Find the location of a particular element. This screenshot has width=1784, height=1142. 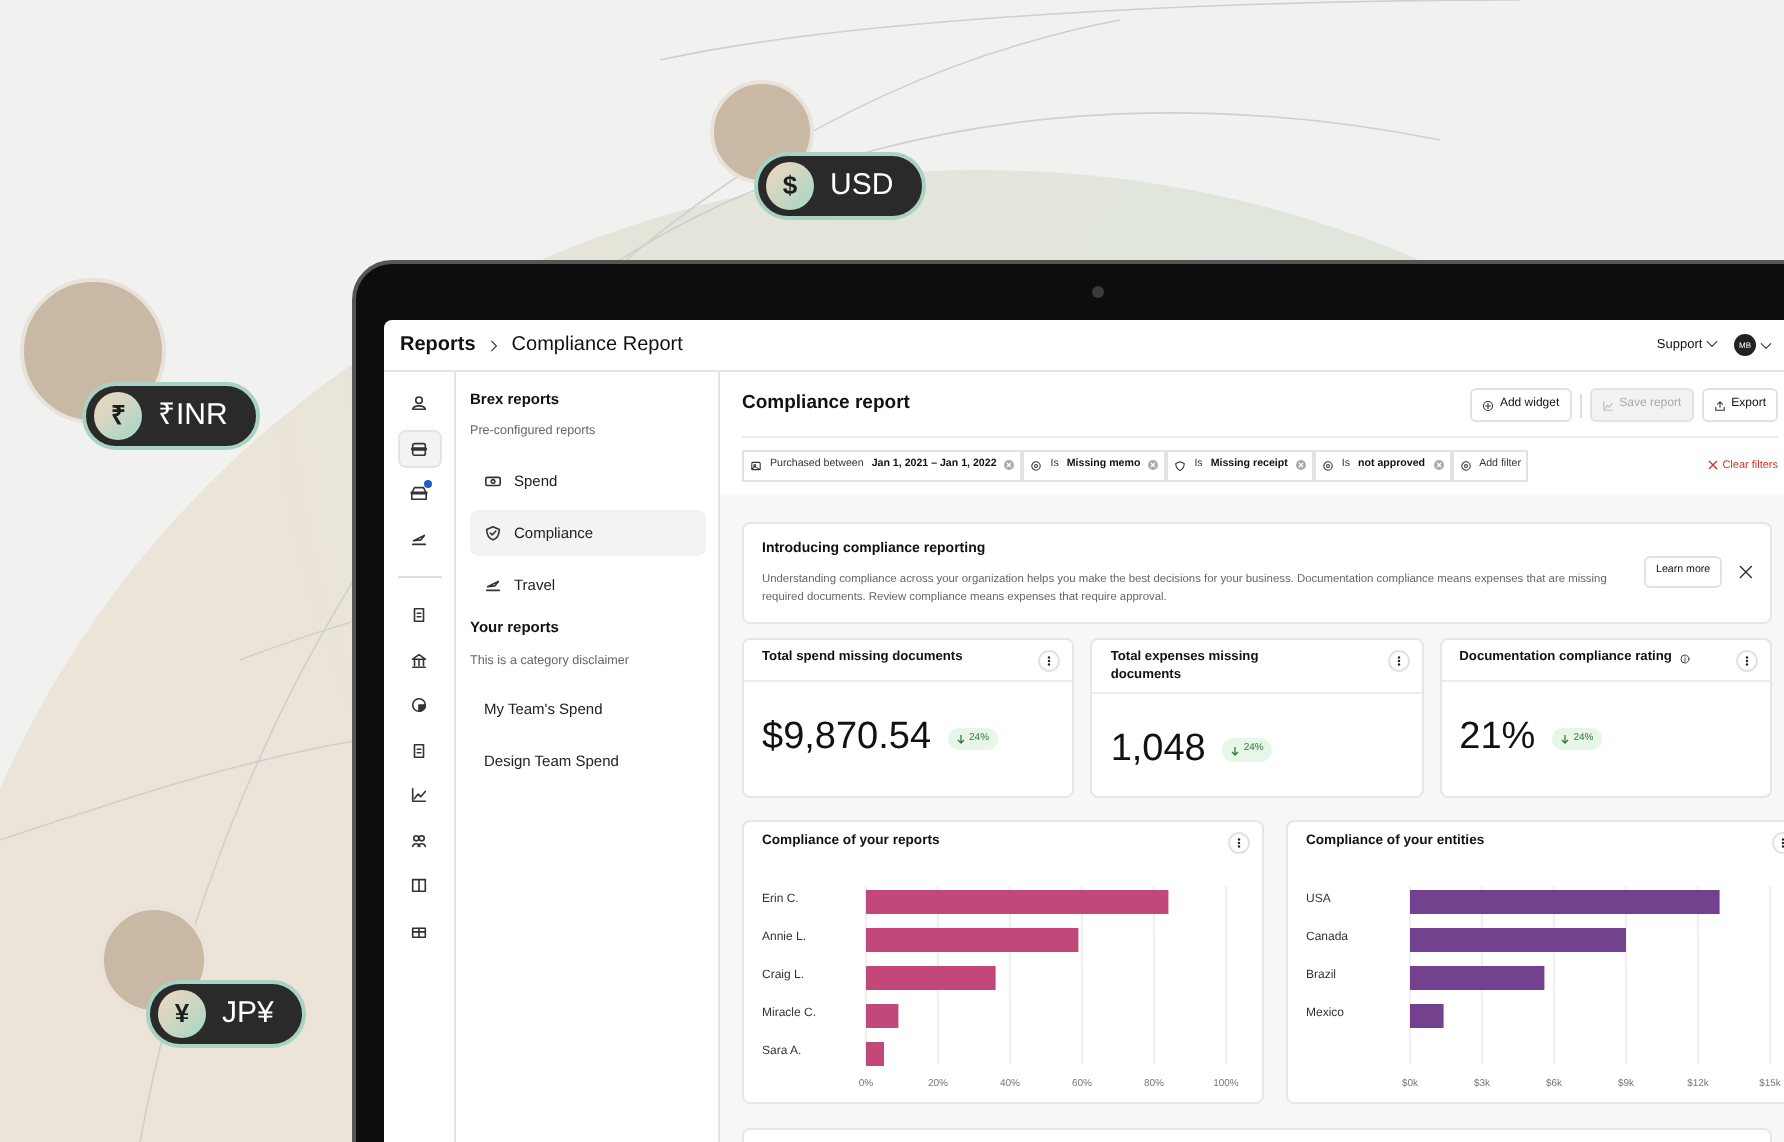

metric-value: $9,870.54 is located at coordinates (847, 738).